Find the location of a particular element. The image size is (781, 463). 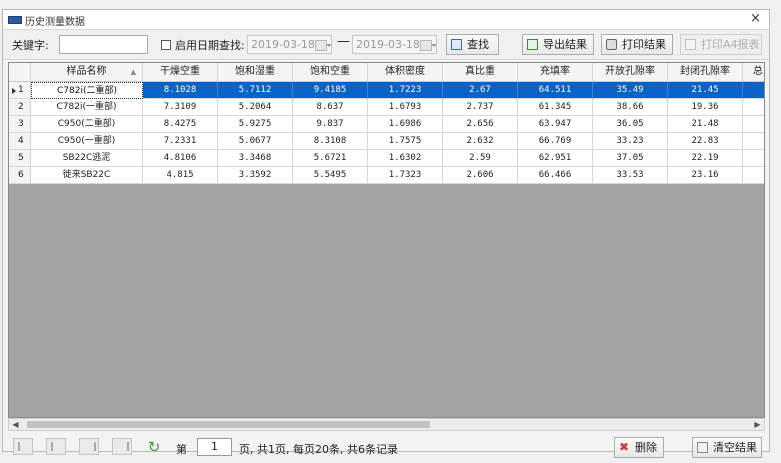

table-cell: 5.5495 is located at coordinates (330, 175).